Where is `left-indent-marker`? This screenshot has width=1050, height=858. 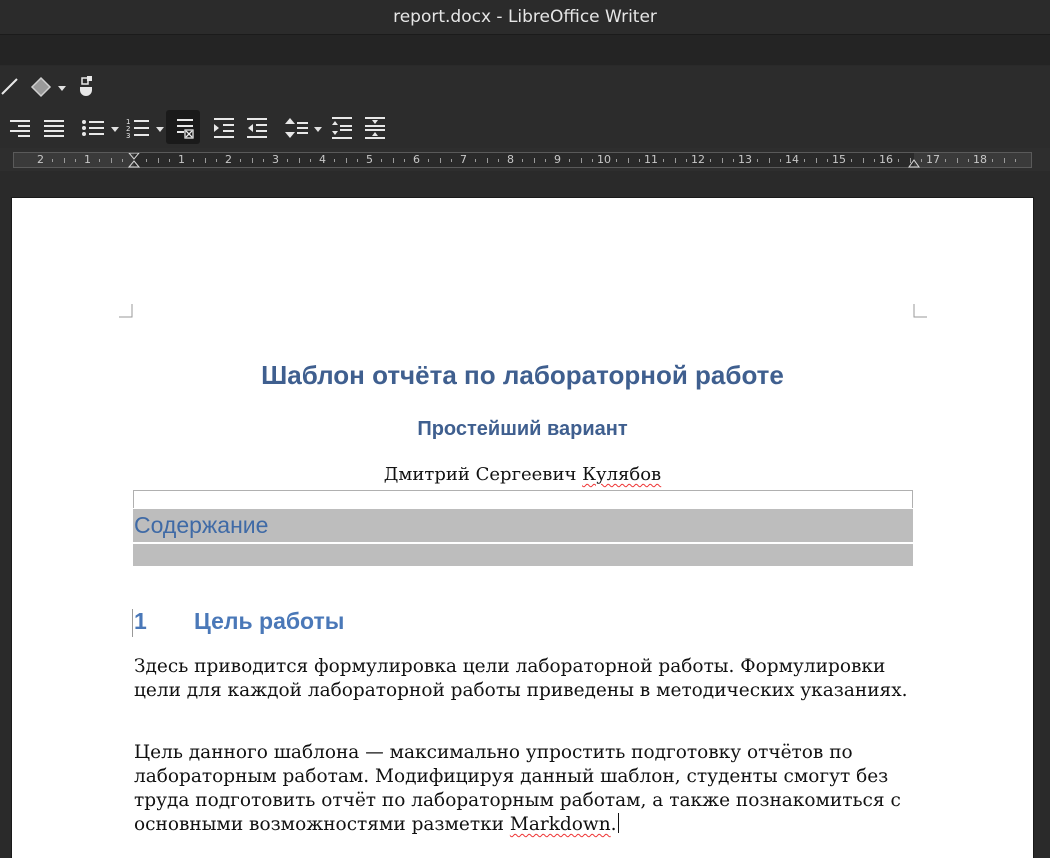 left-indent-marker is located at coordinates (134, 161).